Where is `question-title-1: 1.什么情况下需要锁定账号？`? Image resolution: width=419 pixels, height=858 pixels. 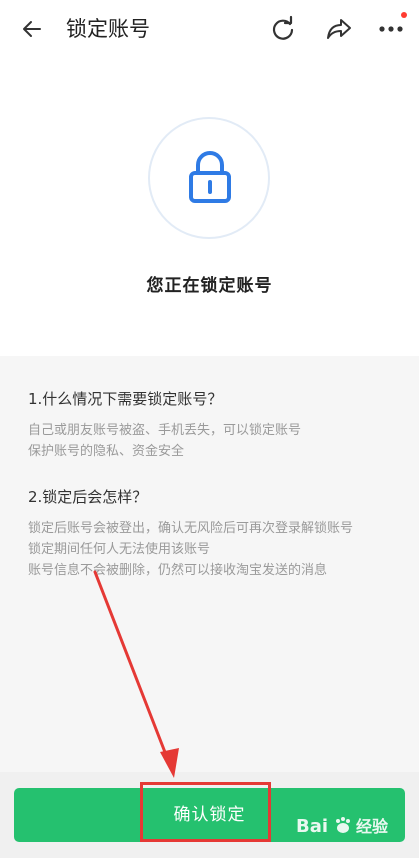
question-title-1: 1.什么情况下需要锁定账号？ is located at coordinates (125, 399).